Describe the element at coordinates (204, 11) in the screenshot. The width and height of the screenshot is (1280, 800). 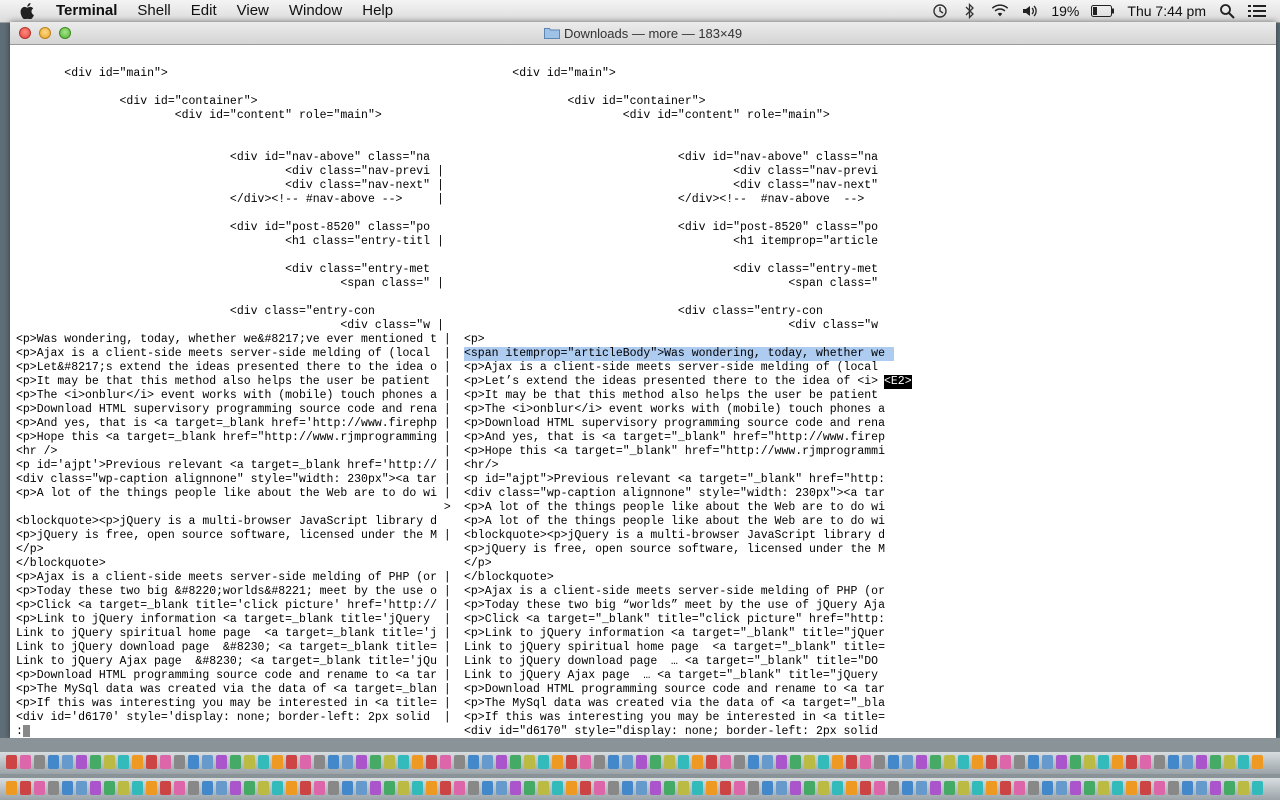
I see `menu-edit: Edit` at that location.